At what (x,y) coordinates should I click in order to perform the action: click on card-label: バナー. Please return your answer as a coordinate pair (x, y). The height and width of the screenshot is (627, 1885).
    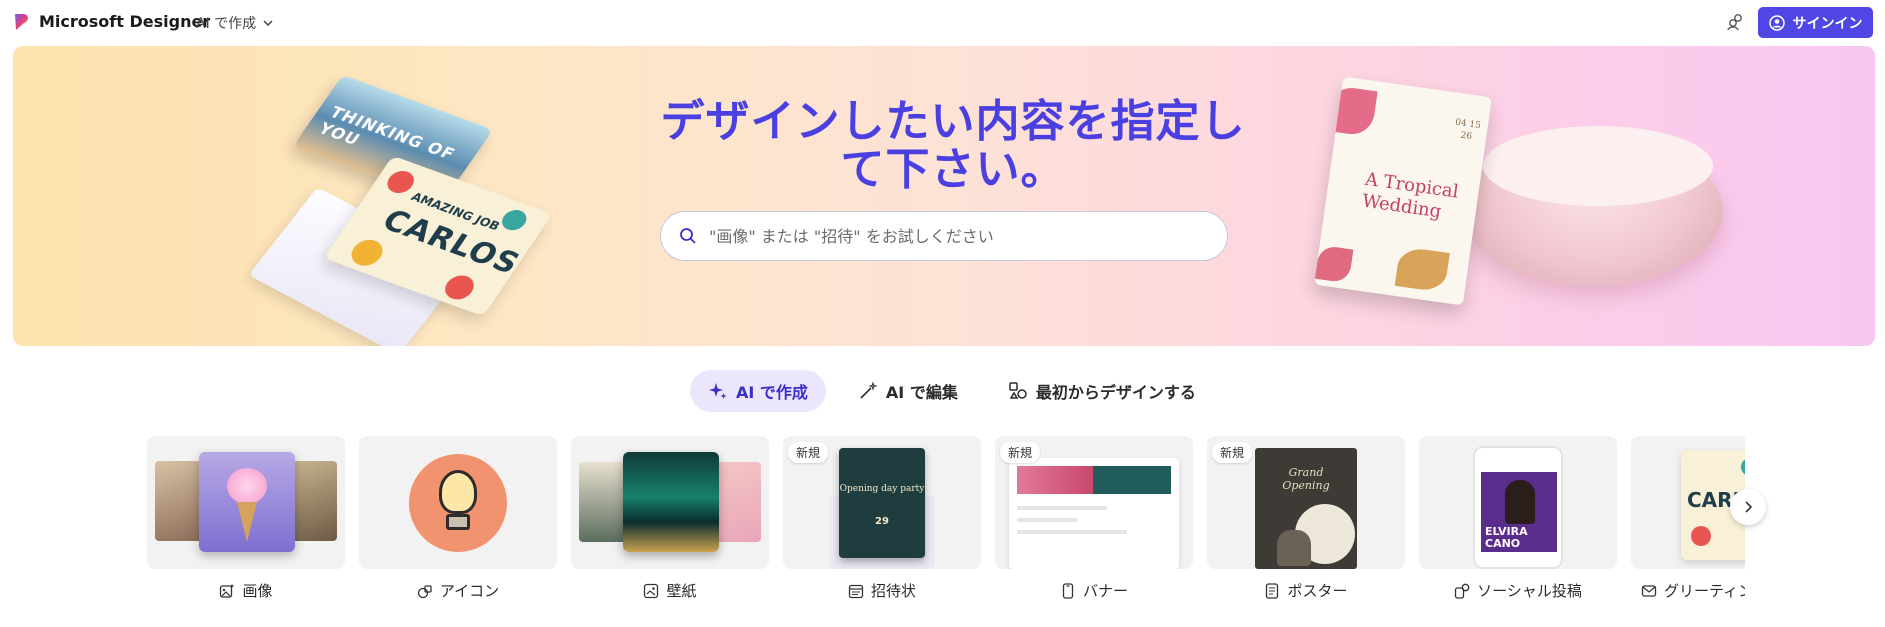
    Looking at the image, I should click on (1094, 590).